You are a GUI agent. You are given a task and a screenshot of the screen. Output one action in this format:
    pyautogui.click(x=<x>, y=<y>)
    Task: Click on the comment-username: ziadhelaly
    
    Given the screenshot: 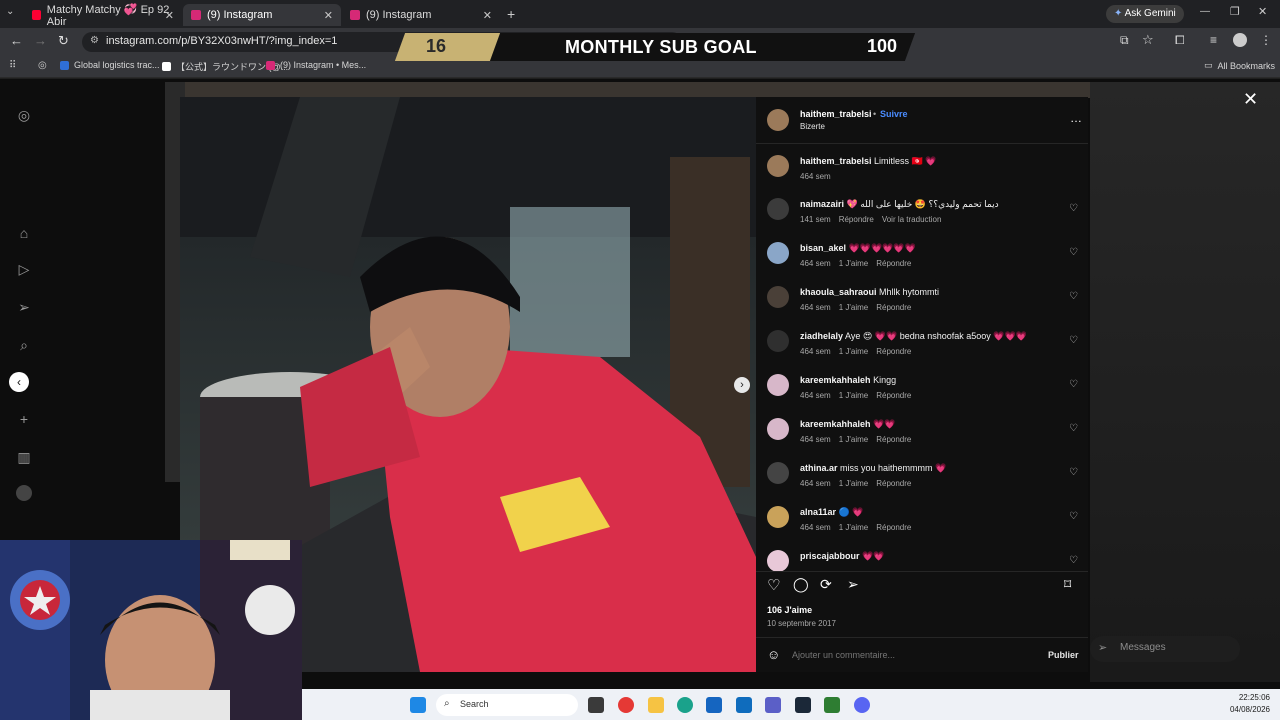 What is the action you would take?
    pyautogui.click(x=821, y=336)
    